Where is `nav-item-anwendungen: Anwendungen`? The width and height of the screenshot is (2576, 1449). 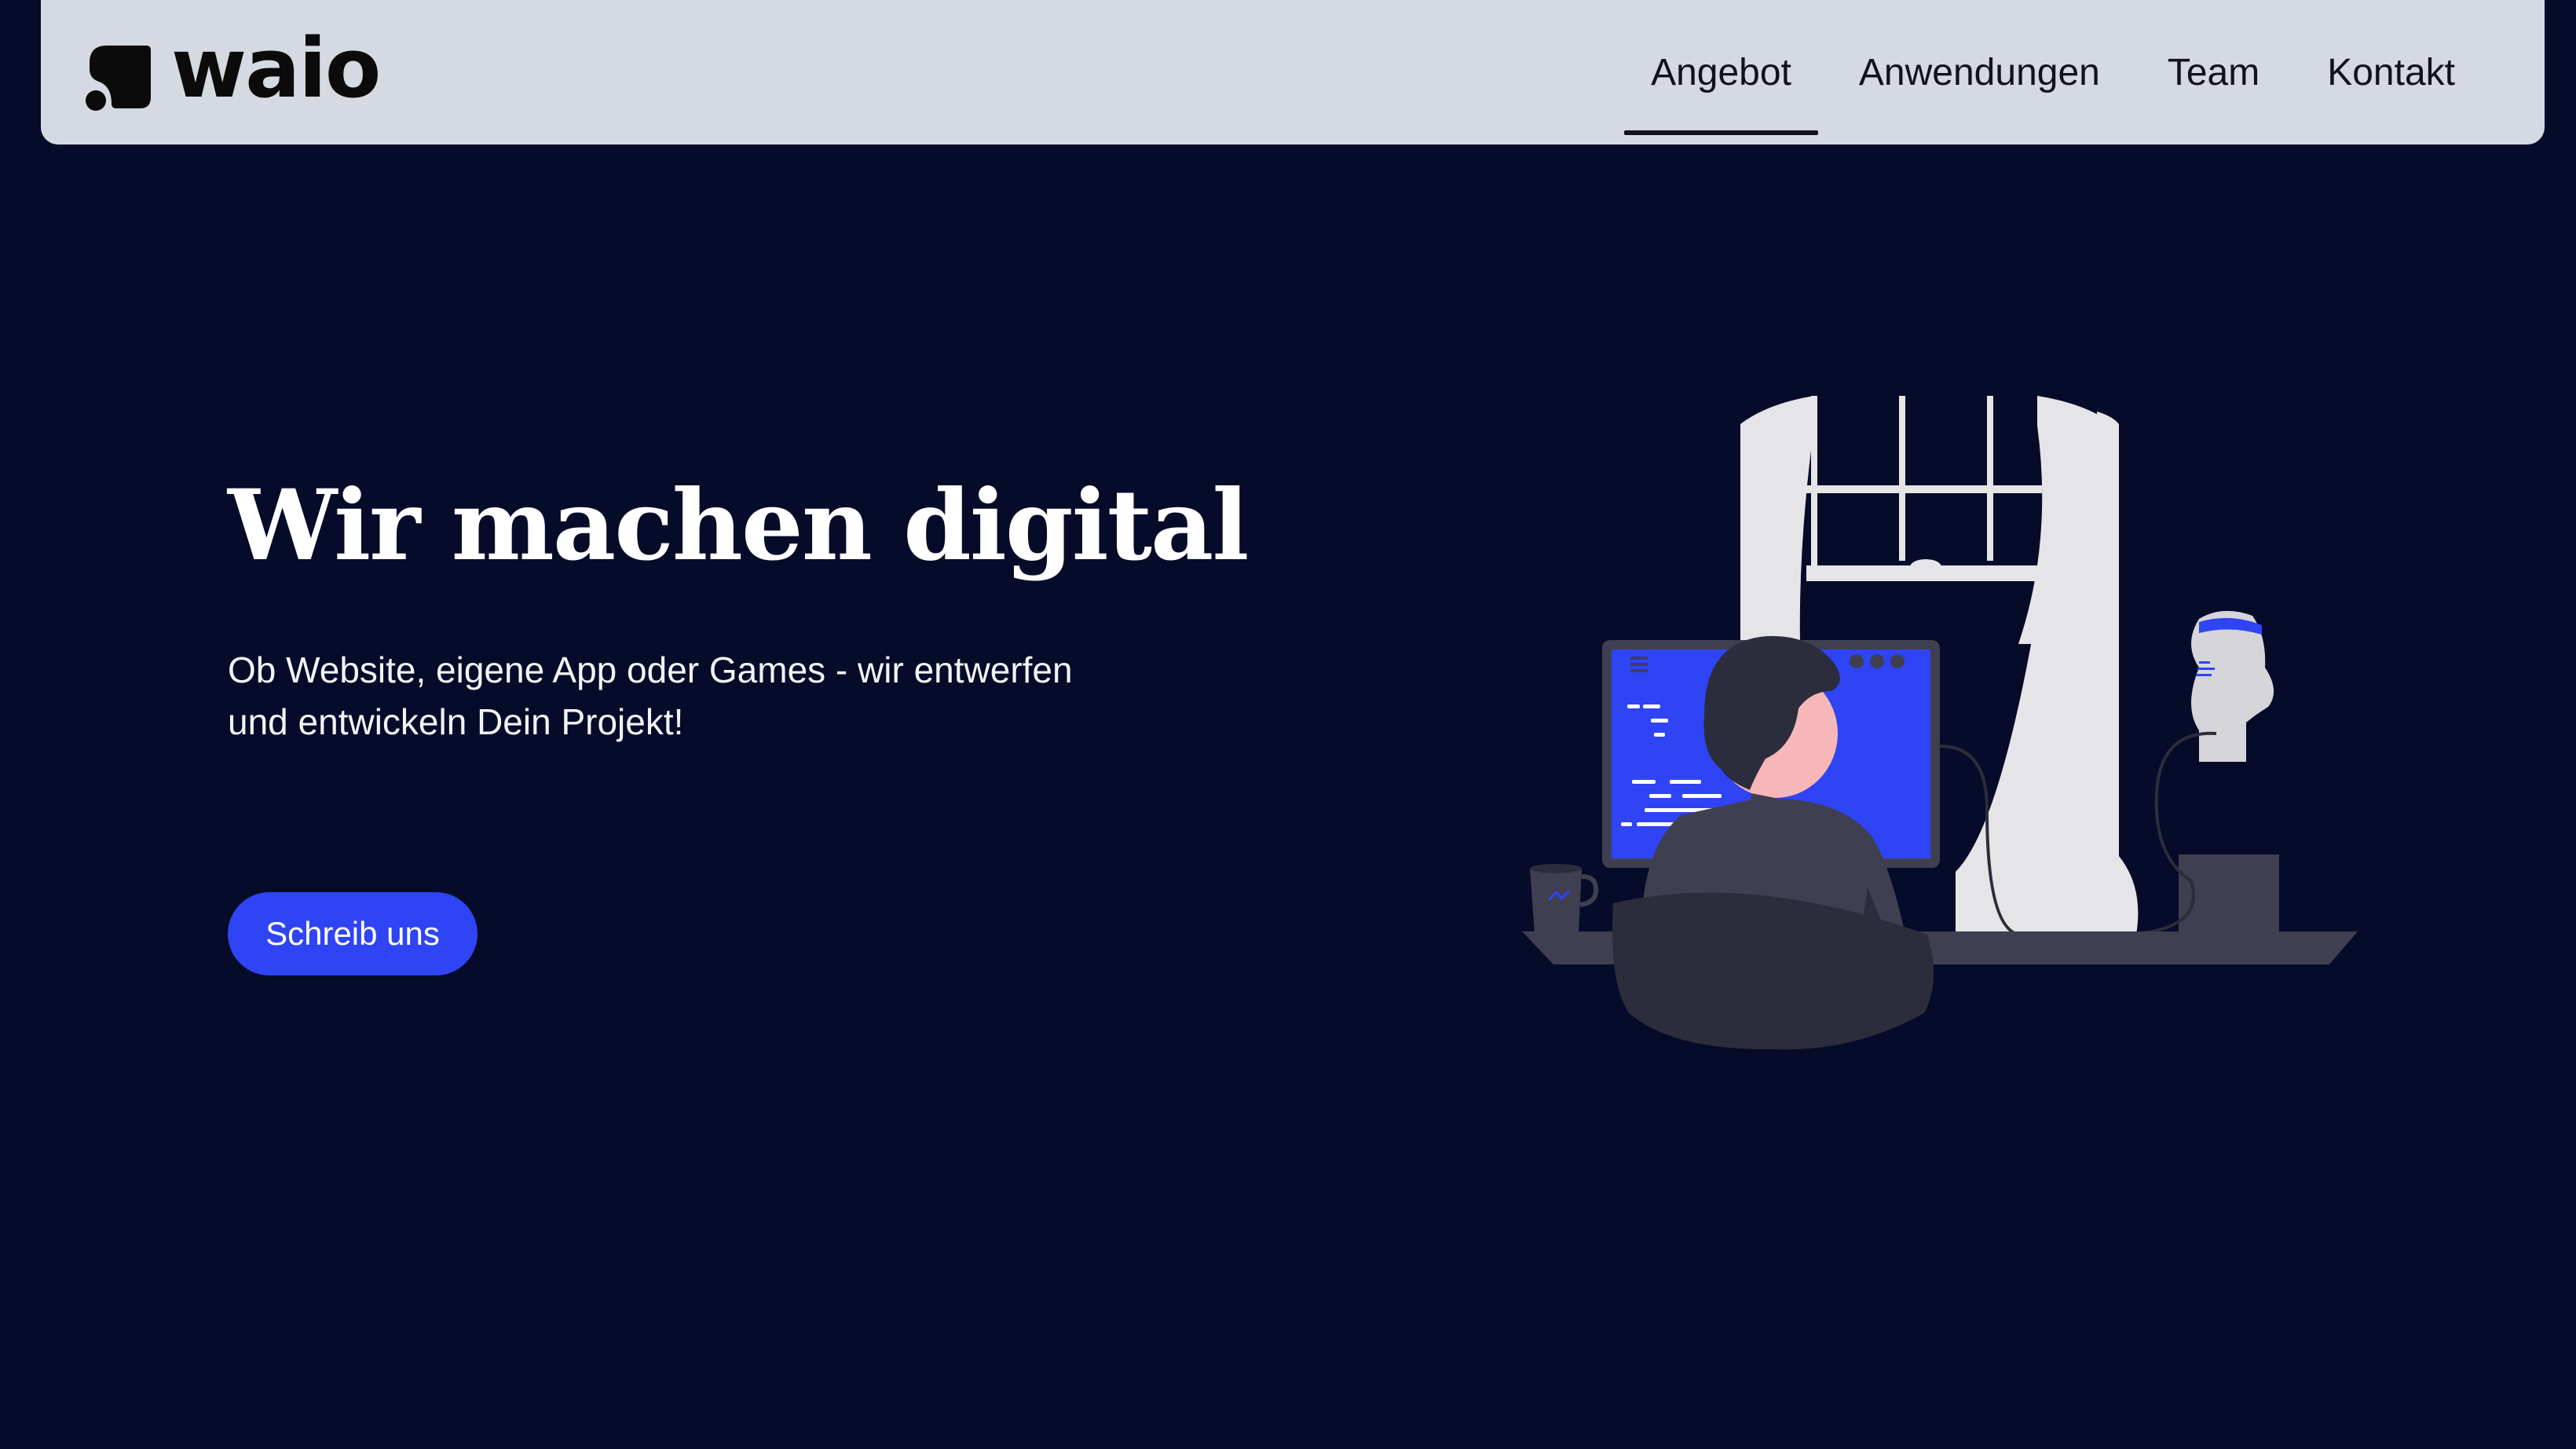 nav-item-anwendungen: Anwendungen is located at coordinates (1980, 73).